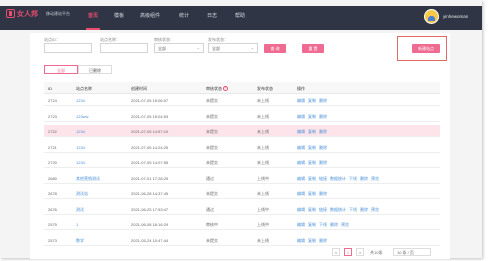 Image resolution: width=488 pixels, height=261 pixels. What do you see at coordinates (82, 116) in the screenshot?
I see `cell-site-name: 123ww` at bounding box center [82, 116].